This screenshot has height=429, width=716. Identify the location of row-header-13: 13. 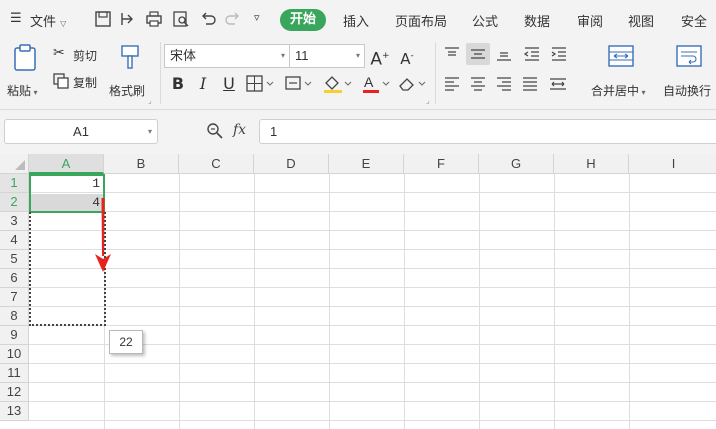
(14, 411).